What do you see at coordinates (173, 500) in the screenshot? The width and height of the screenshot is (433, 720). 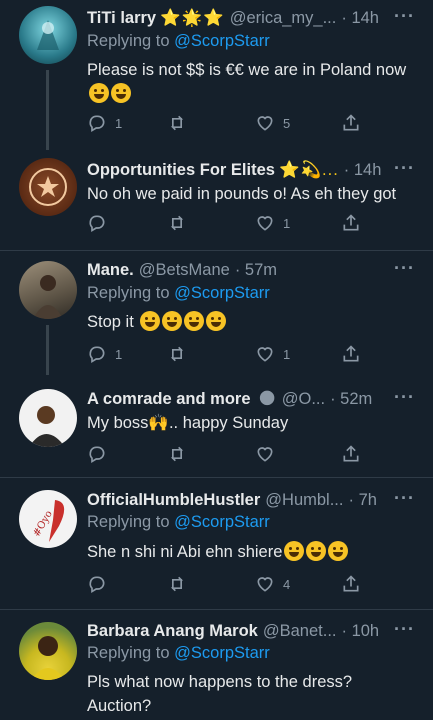 I see `display-name: OfficialHumbleHustler` at bounding box center [173, 500].